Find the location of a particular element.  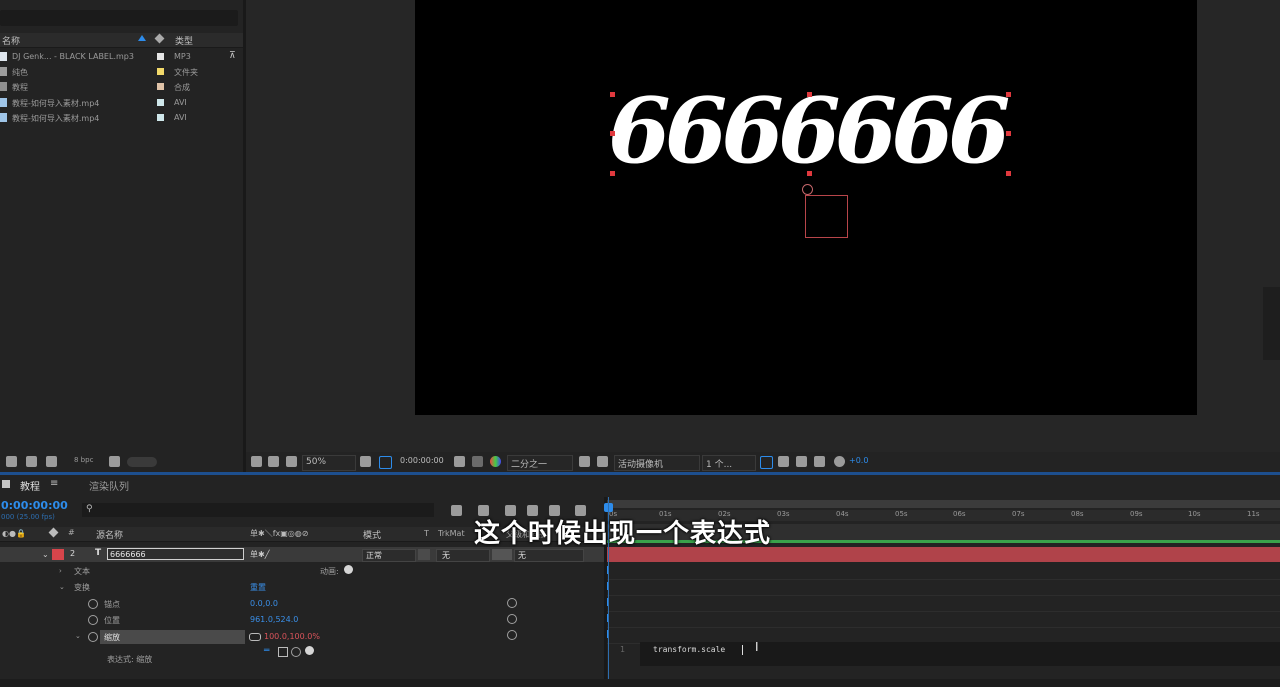

snapshot-toggle-icon is located at coordinates (256, 461).